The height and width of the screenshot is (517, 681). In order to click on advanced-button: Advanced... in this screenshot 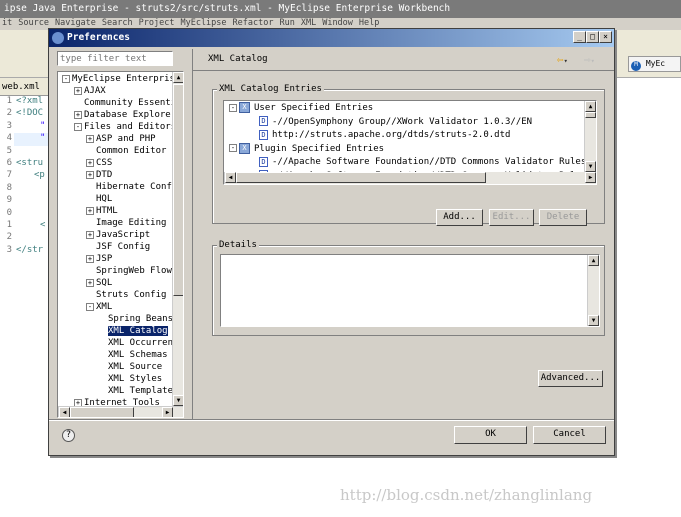, I will do `click(570, 378)`.